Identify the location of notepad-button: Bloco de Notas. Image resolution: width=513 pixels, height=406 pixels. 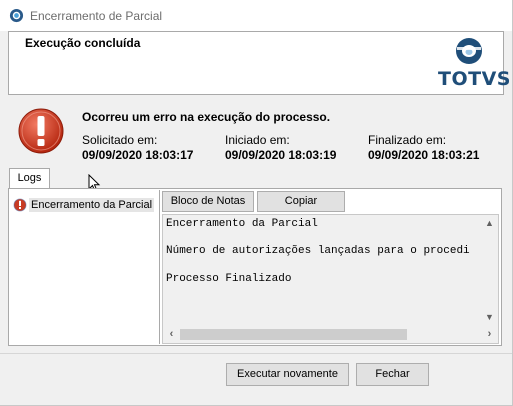
(208, 201).